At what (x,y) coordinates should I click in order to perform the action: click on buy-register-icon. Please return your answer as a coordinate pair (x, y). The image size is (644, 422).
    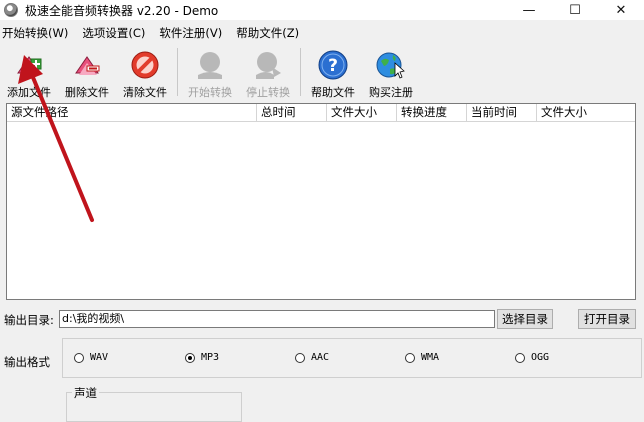
    Looking at the image, I should click on (390, 65).